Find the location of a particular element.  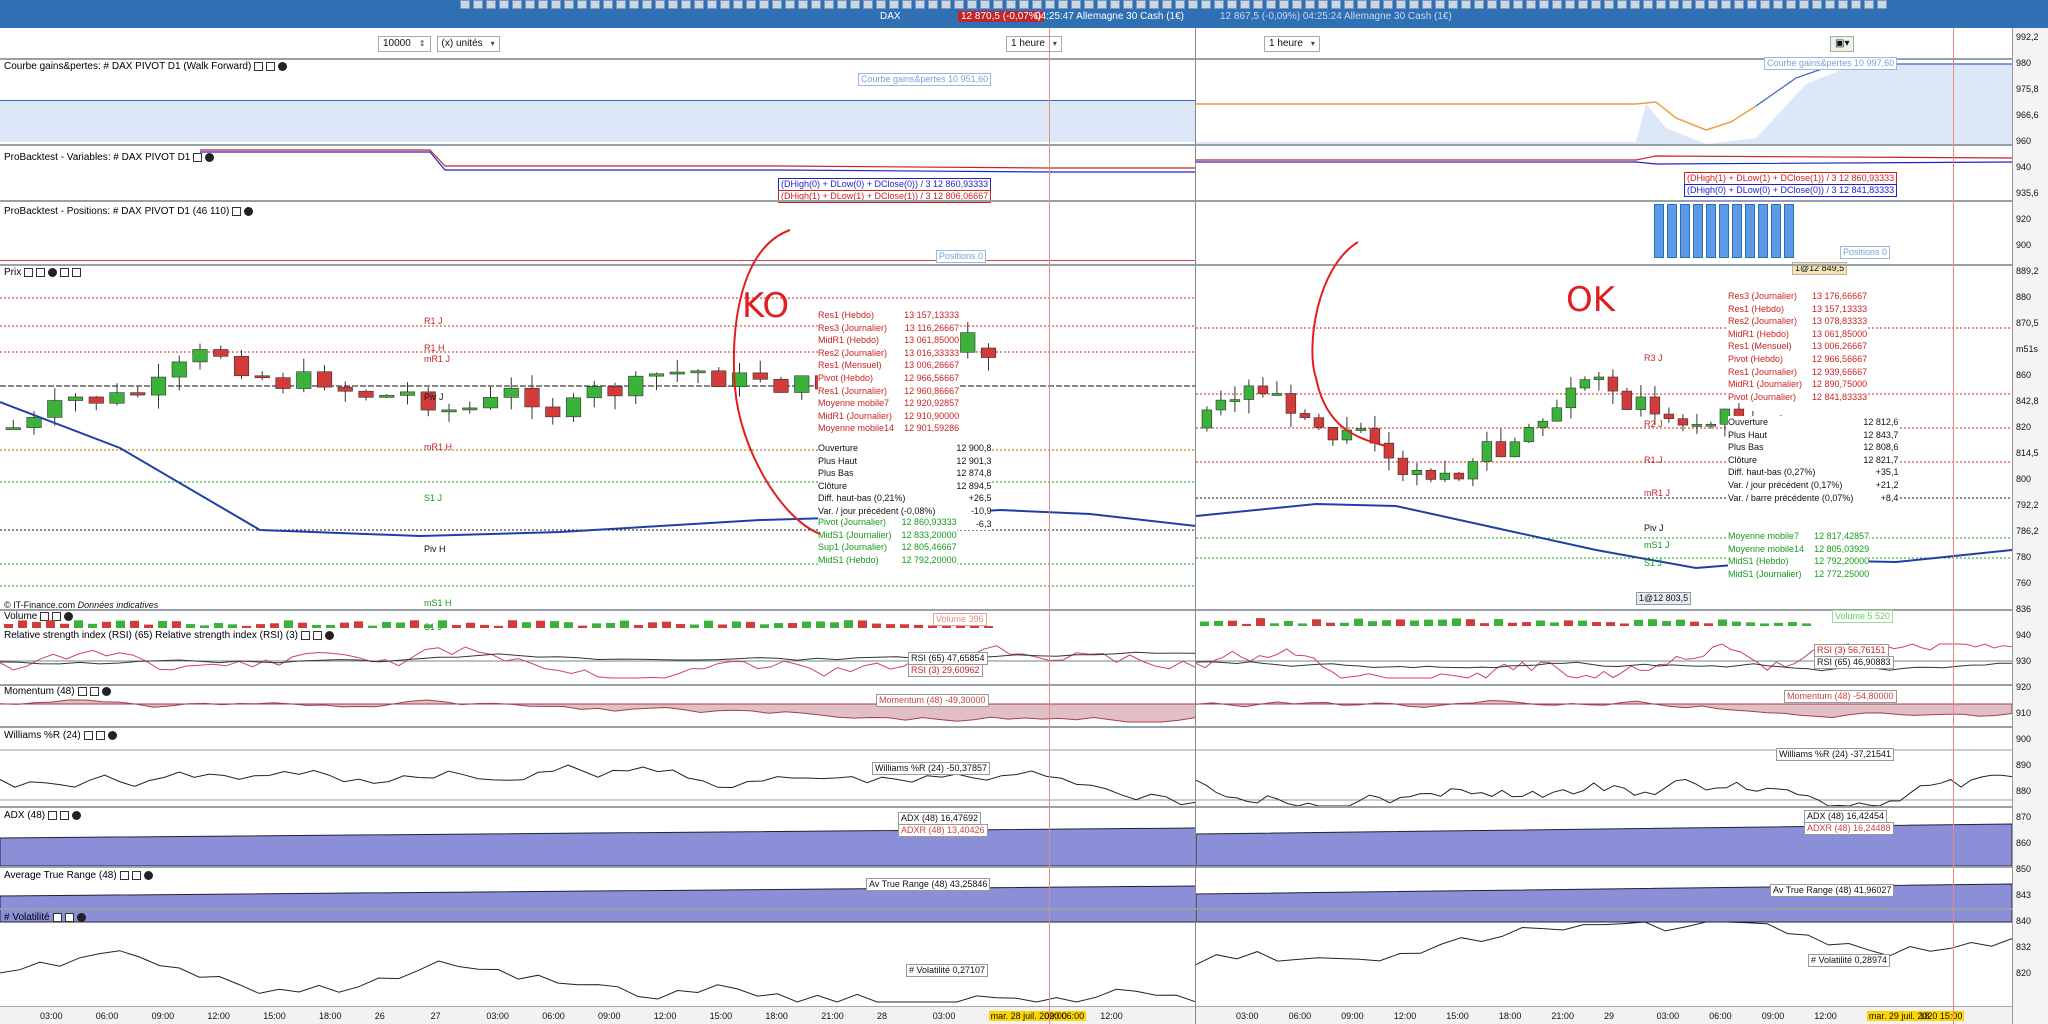

quantity-input: 10000 ⇕ is located at coordinates (404, 44).